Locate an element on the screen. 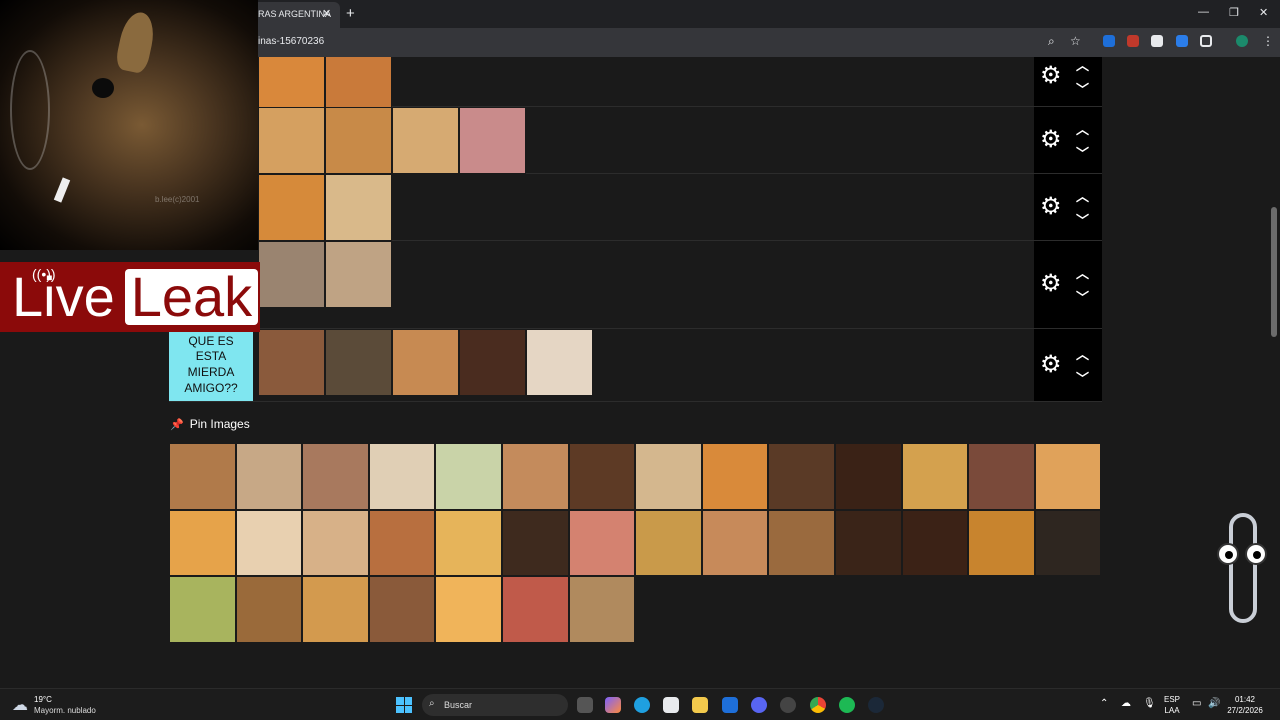 This screenshot has height=720, width=1280. tier-label: QUE ES ESTA MIERDA AMIGO?? is located at coordinates (211, 365).